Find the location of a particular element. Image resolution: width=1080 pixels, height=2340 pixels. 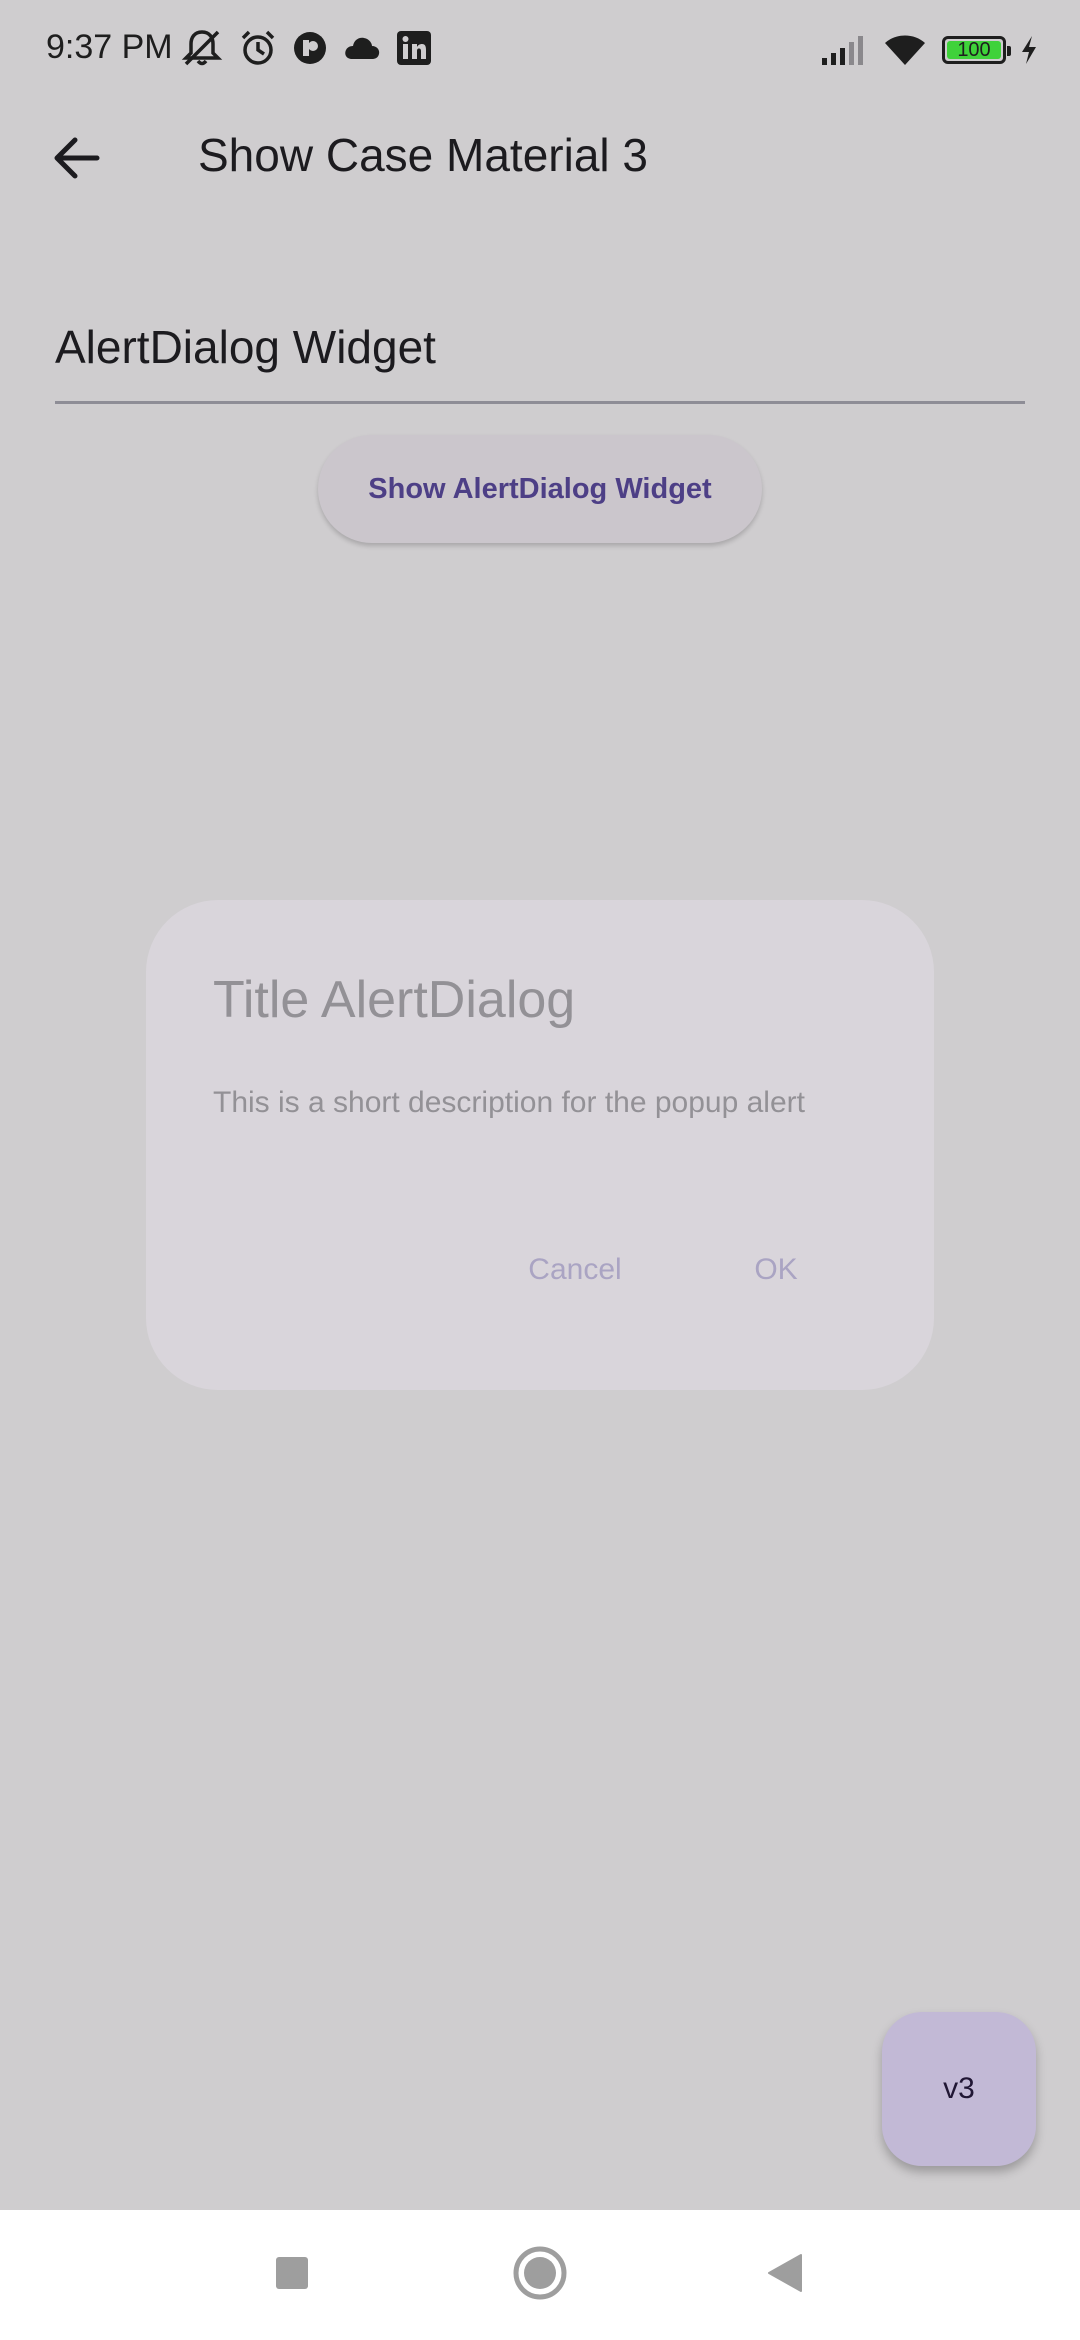

version-fab: v3 is located at coordinates (959, 2089).